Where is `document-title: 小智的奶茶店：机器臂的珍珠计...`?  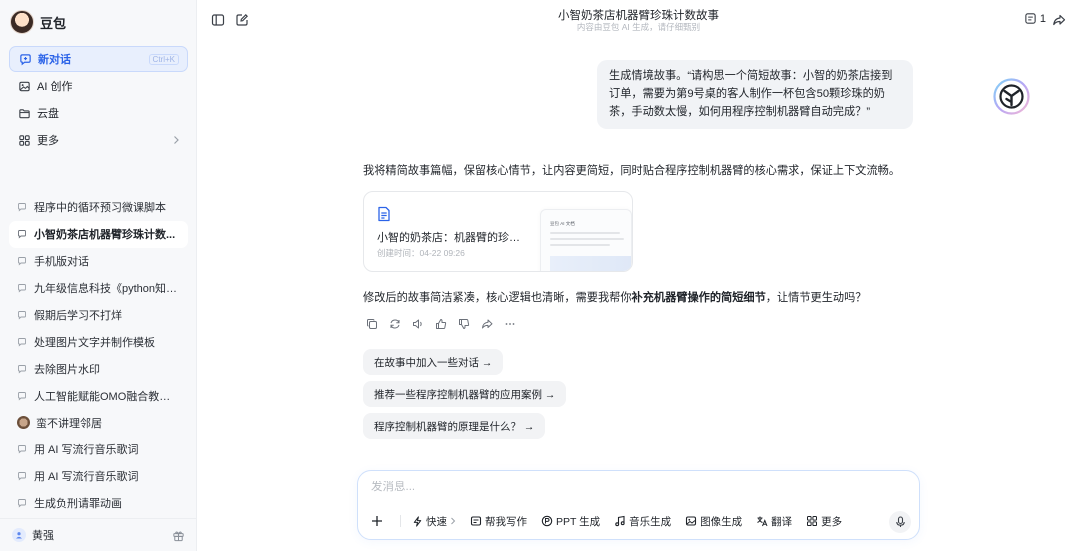
document-title: 小智的奶茶店：机器臂的珍珠计... is located at coordinates (452, 238).